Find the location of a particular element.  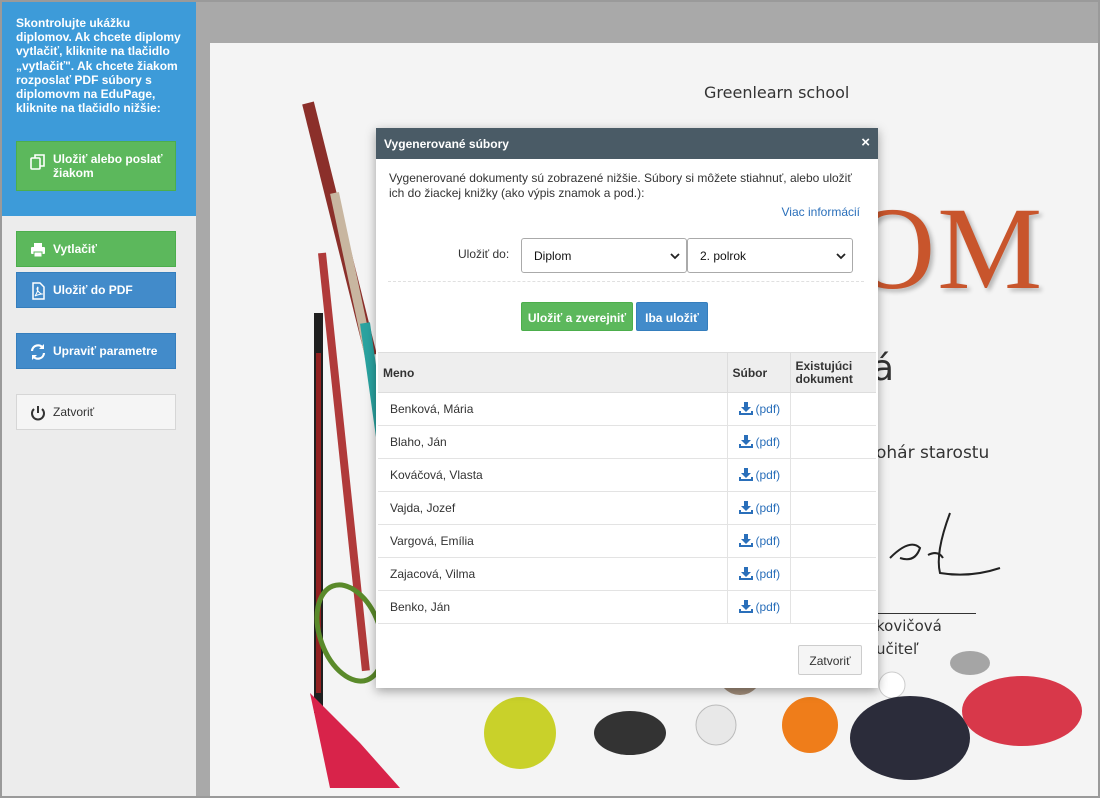

table-row: Vajda, Jozef (pdf) is located at coordinates (627, 508).